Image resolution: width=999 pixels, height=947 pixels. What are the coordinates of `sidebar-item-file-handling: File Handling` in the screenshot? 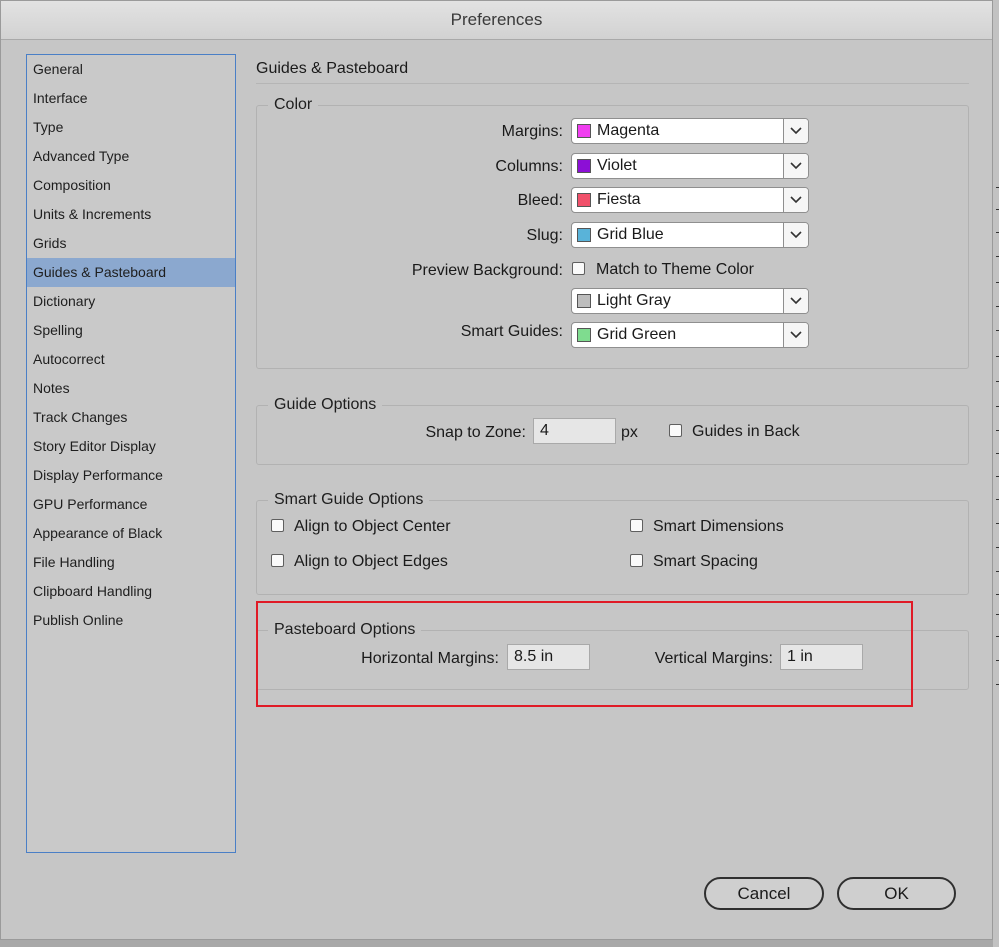 It's located at (131, 562).